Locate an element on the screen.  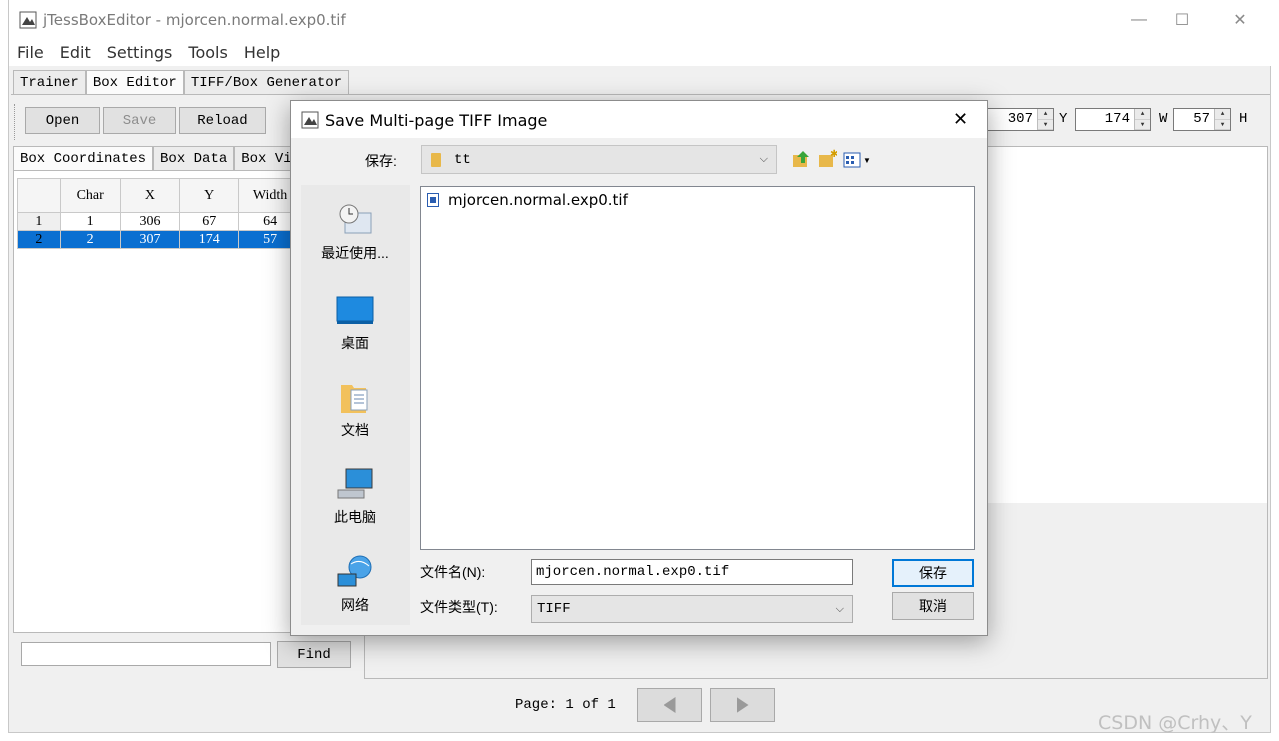
place-desktop: 桌面 is located at coordinates (355, 322).